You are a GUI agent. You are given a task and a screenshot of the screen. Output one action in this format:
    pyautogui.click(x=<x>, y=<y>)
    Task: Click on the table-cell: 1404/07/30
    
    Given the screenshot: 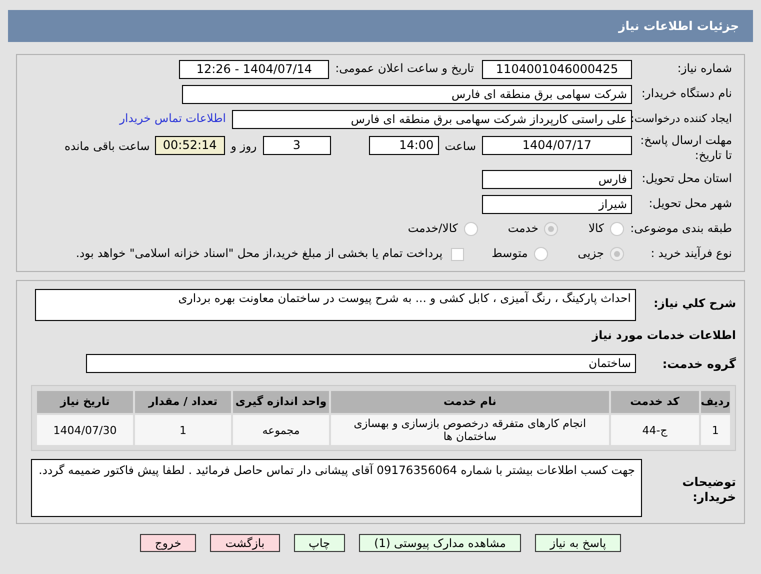 What is the action you would take?
    pyautogui.click(x=85, y=430)
    